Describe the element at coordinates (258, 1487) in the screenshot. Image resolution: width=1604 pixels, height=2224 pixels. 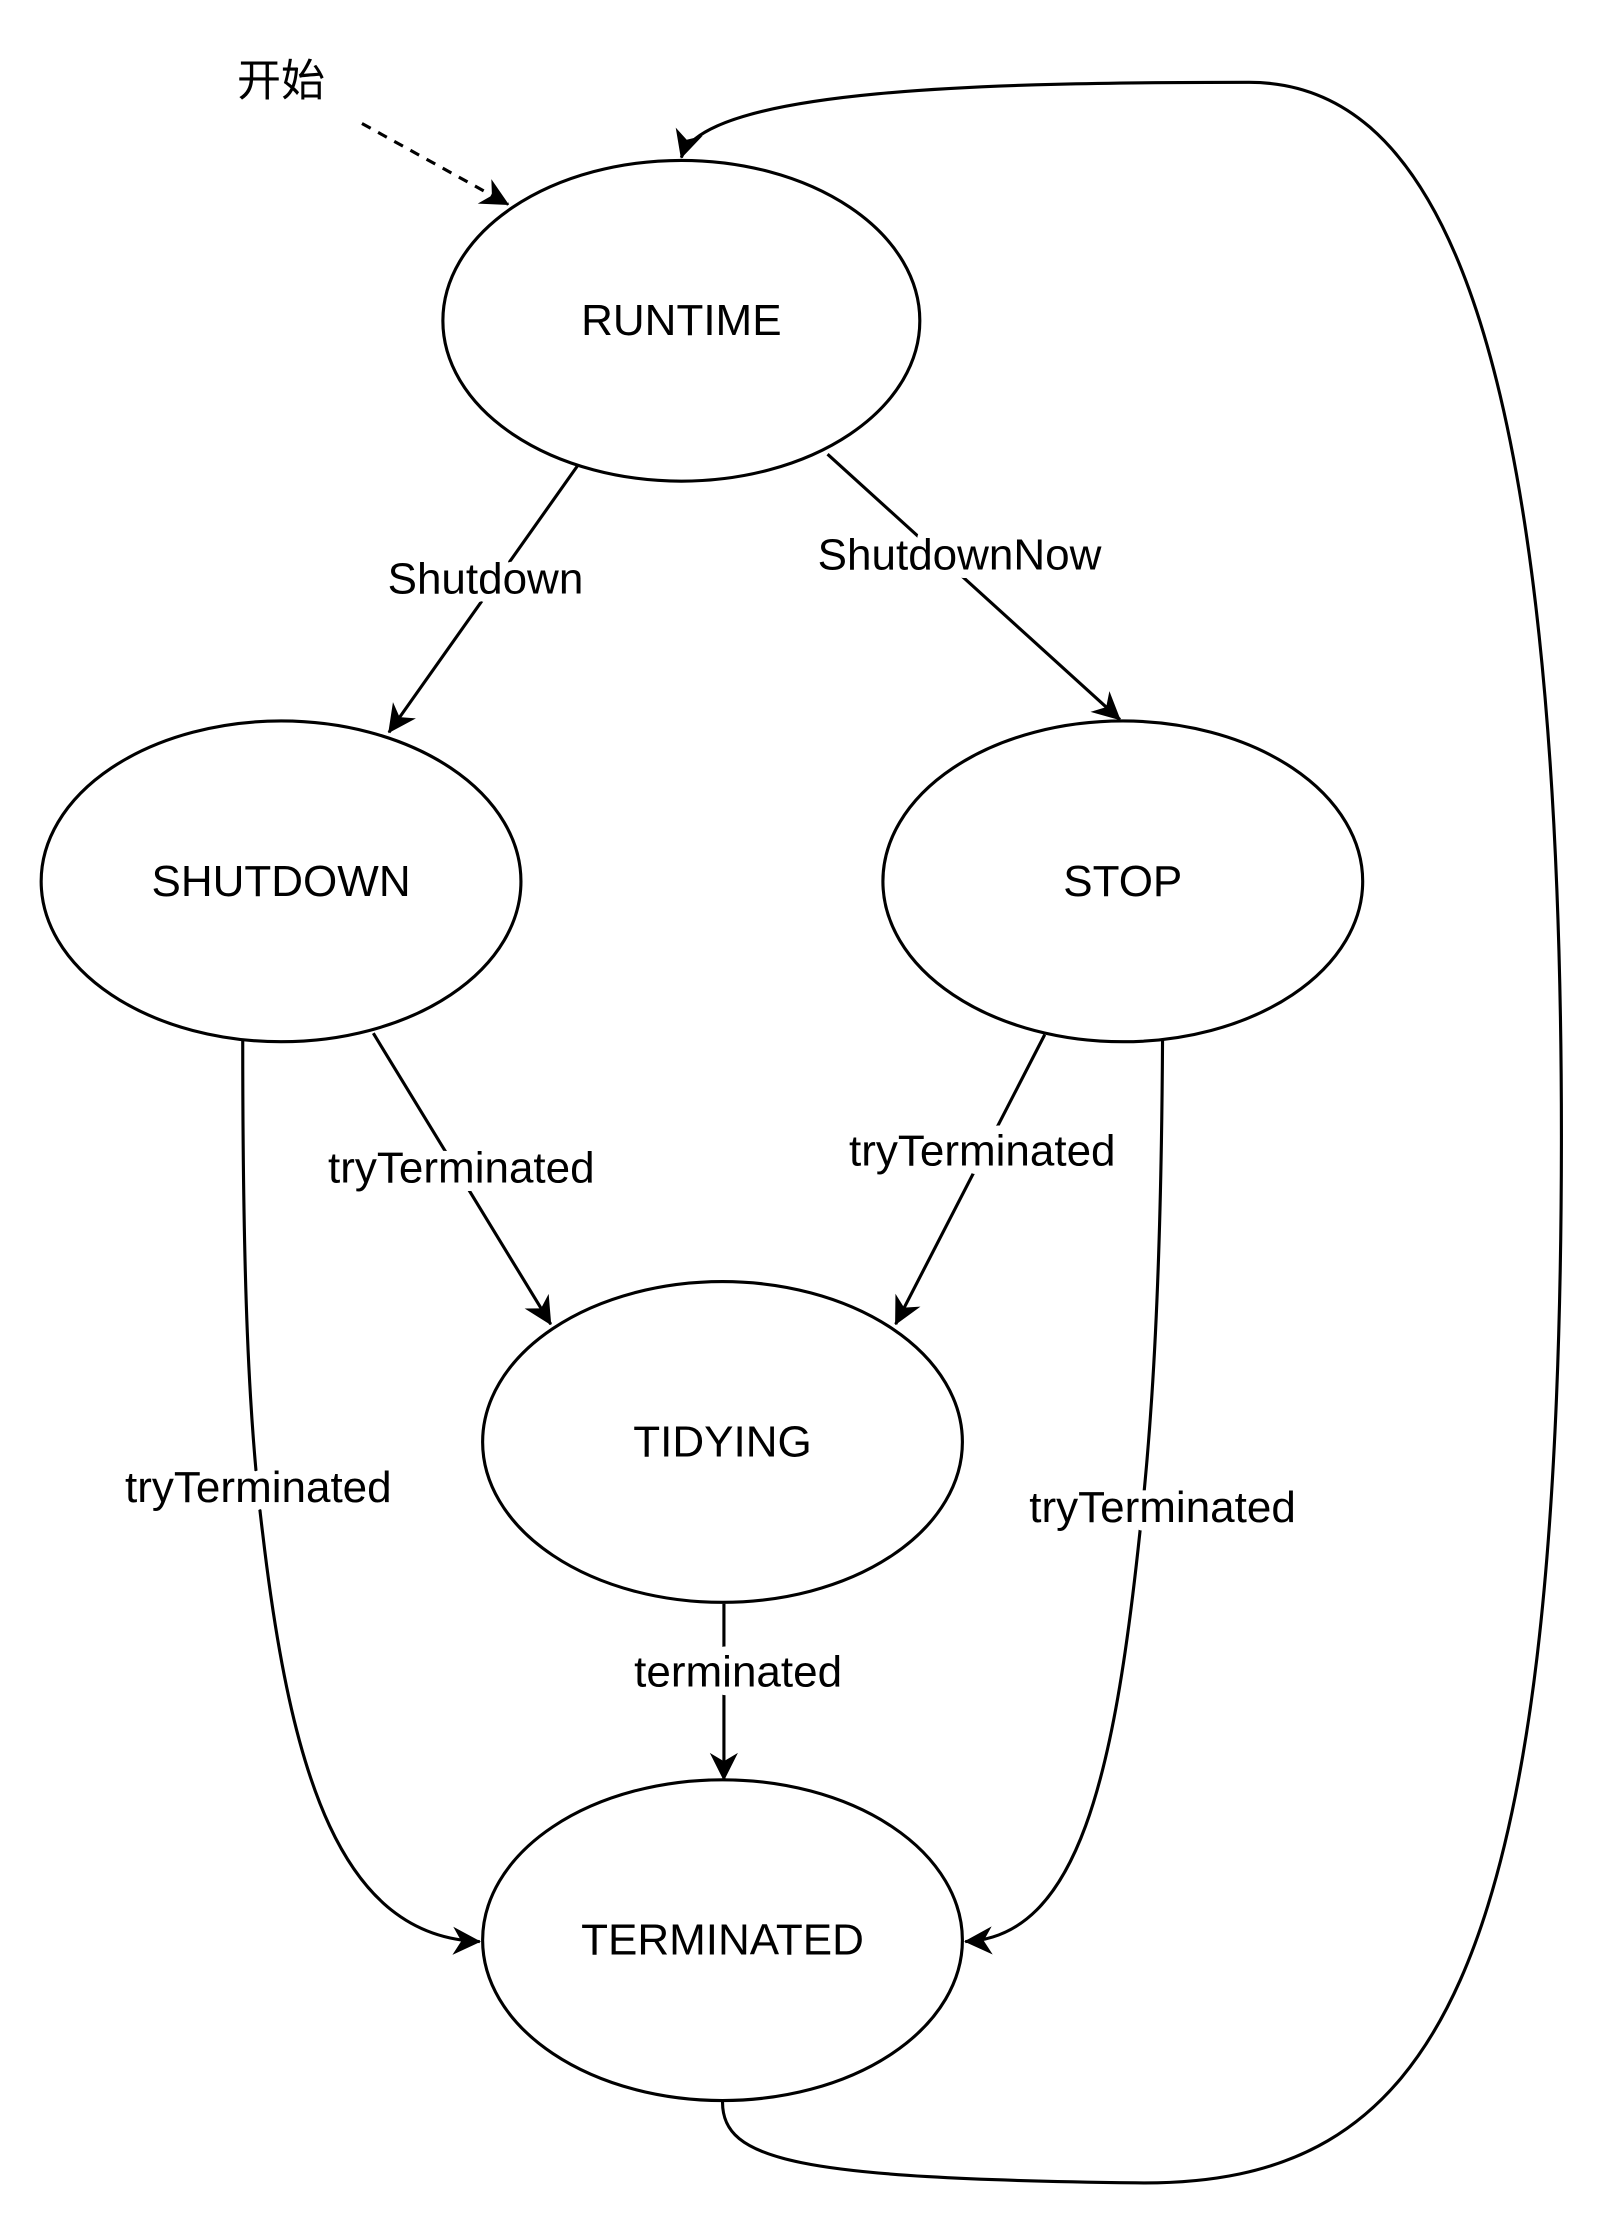
I see `label-shutdown-terminated: tryTerminated` at that location.